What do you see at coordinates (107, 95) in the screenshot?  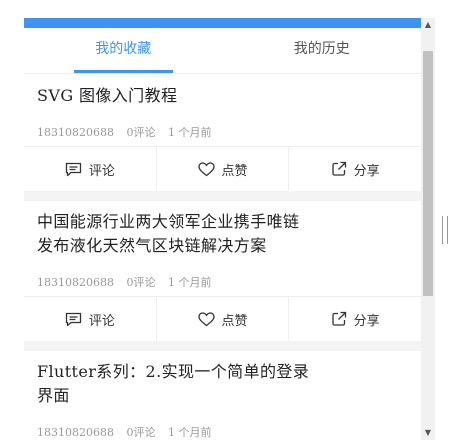 I see `article-title-line: SVG 图像入门教程` at bounding box center [107, 95].